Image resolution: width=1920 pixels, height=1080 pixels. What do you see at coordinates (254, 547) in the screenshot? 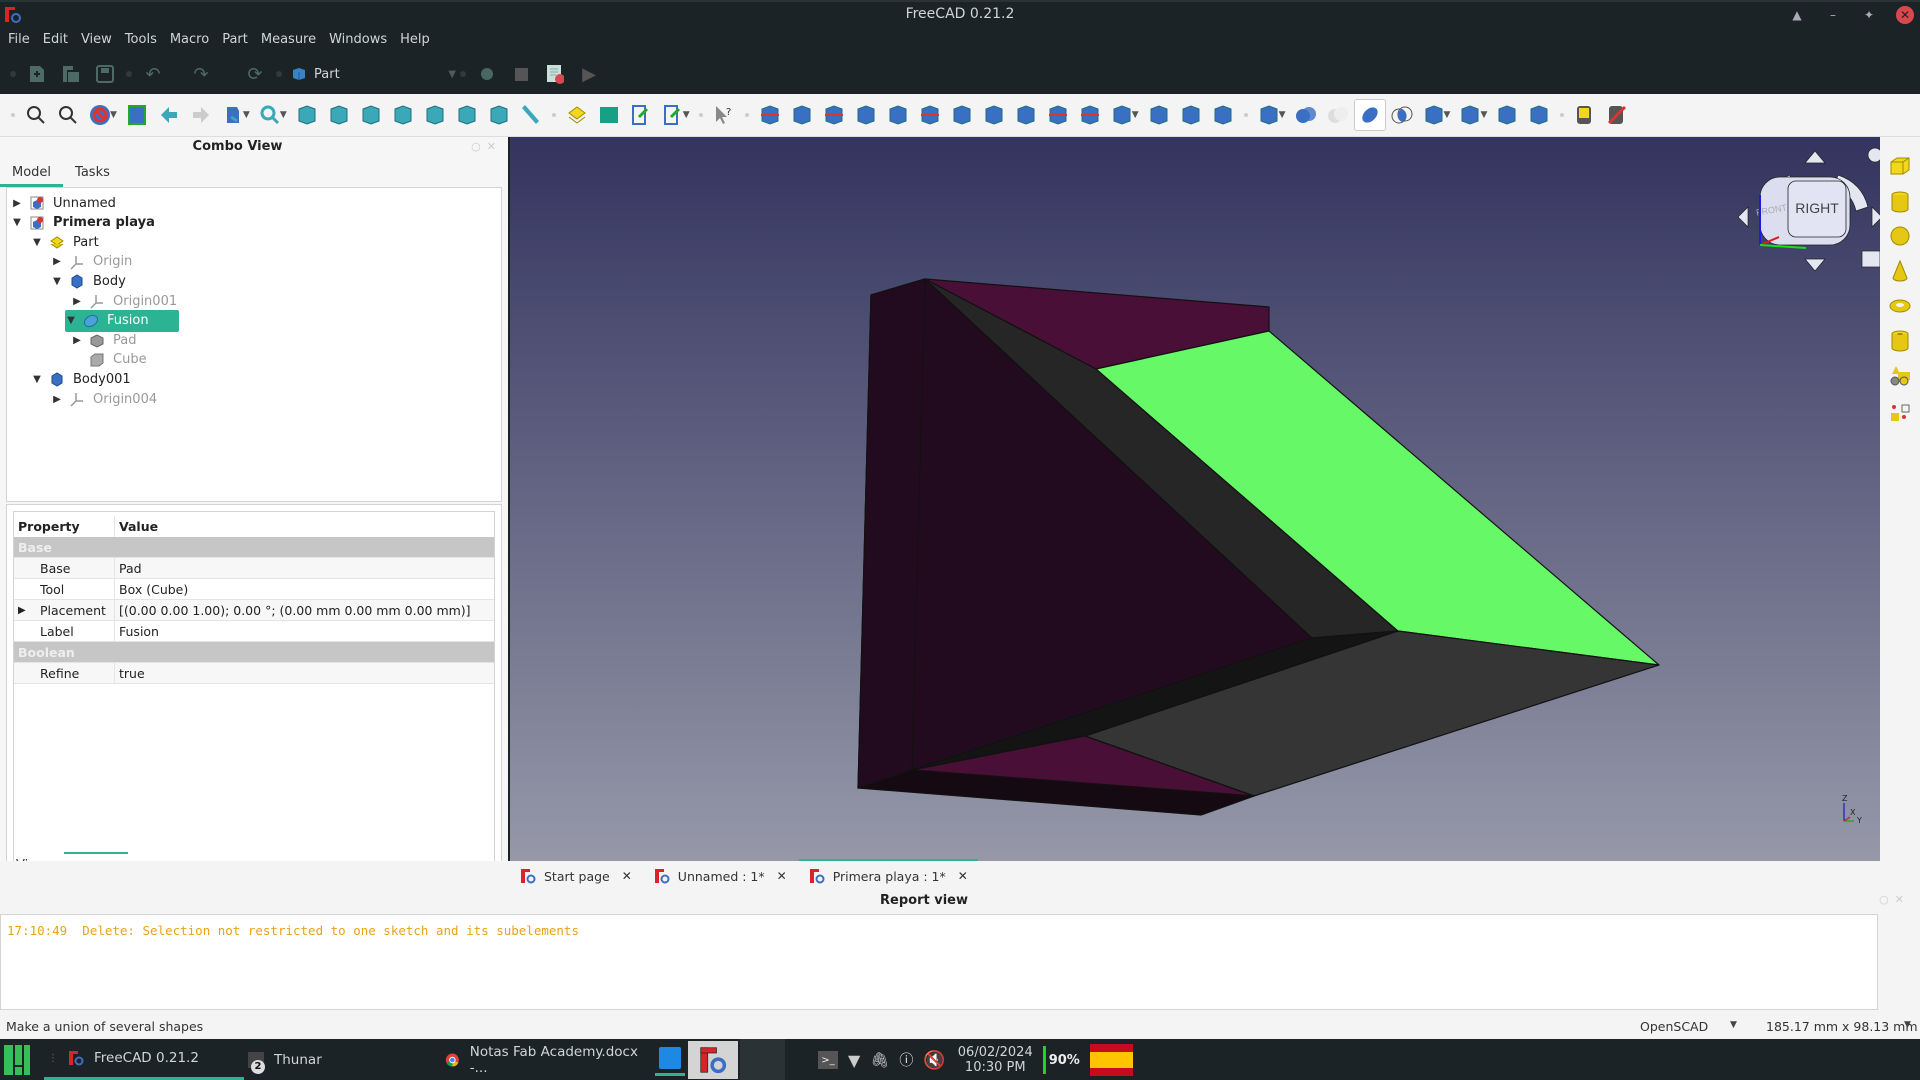
I see `property-group: Base` at bounding box center [254, 547].